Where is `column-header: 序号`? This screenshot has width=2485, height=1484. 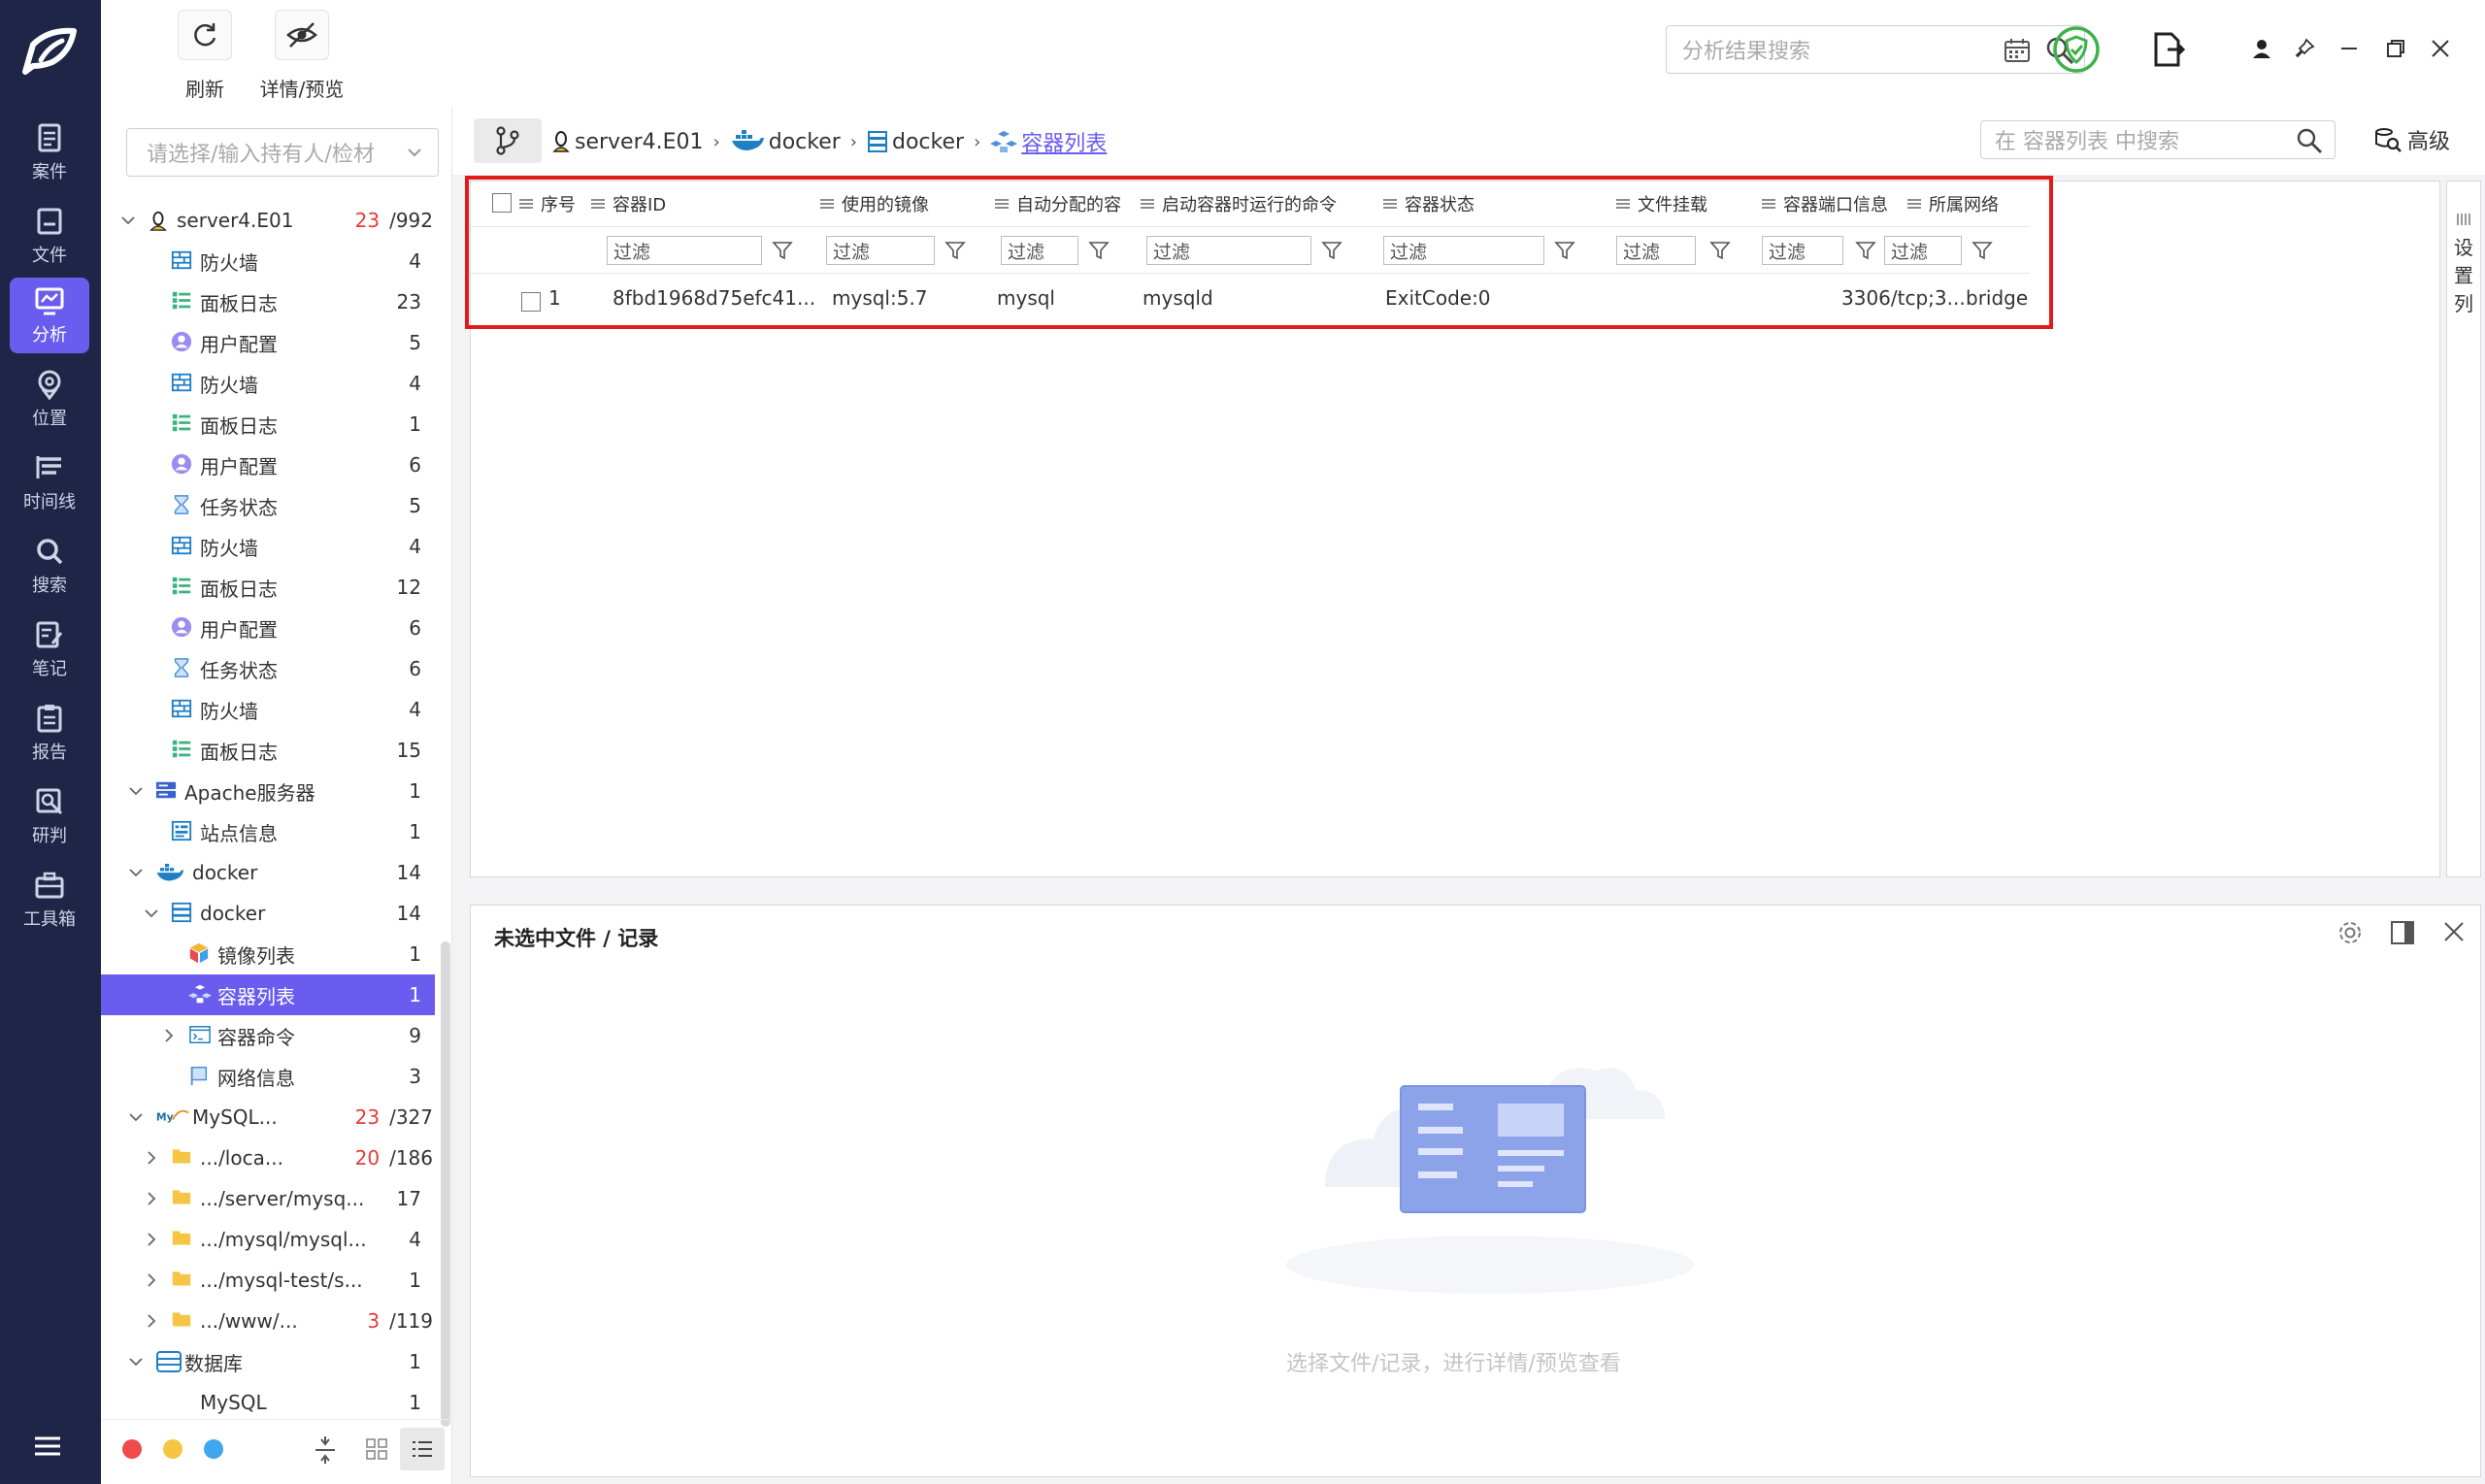 column-header: 序号 is located at coordinates (547, 203).